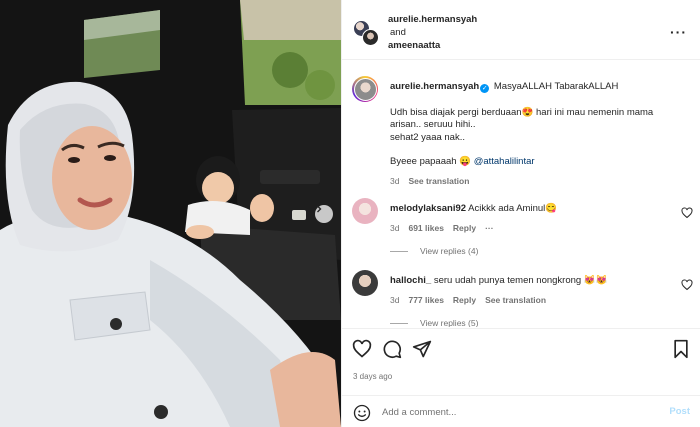  What do you see at coordinates (433, 124) in the screenshot?
I see `caption-line-3: arisan.. seruuu hihi..` at bounding box center [433, 124].